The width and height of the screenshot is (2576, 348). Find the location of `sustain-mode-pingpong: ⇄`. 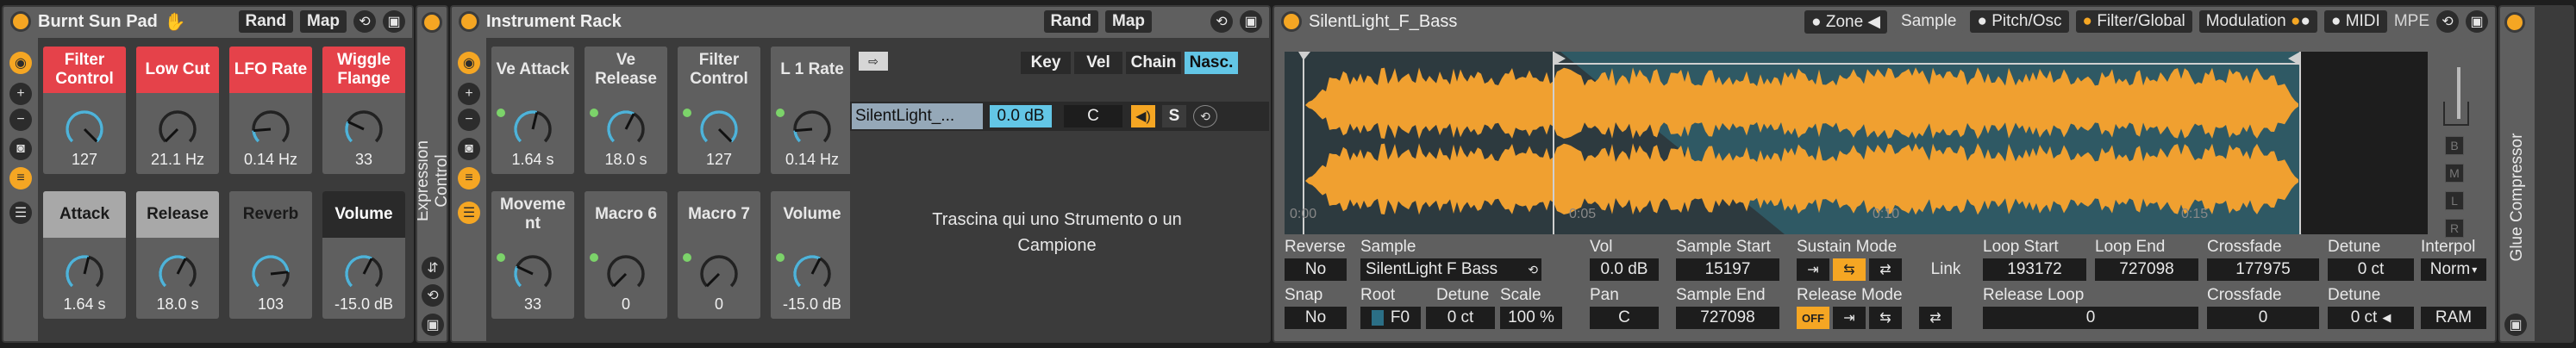

sustain-mode-pingpong: ⇄ is located at coordinates (1886, 269).